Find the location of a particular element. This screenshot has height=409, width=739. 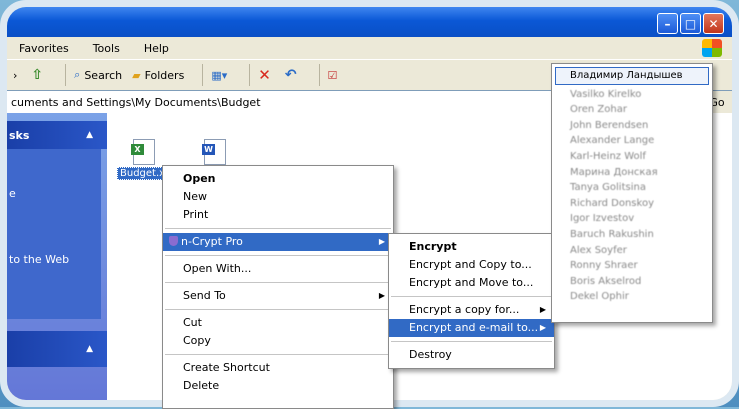

undo-button: ↶ is located at coordinates (293, 75).